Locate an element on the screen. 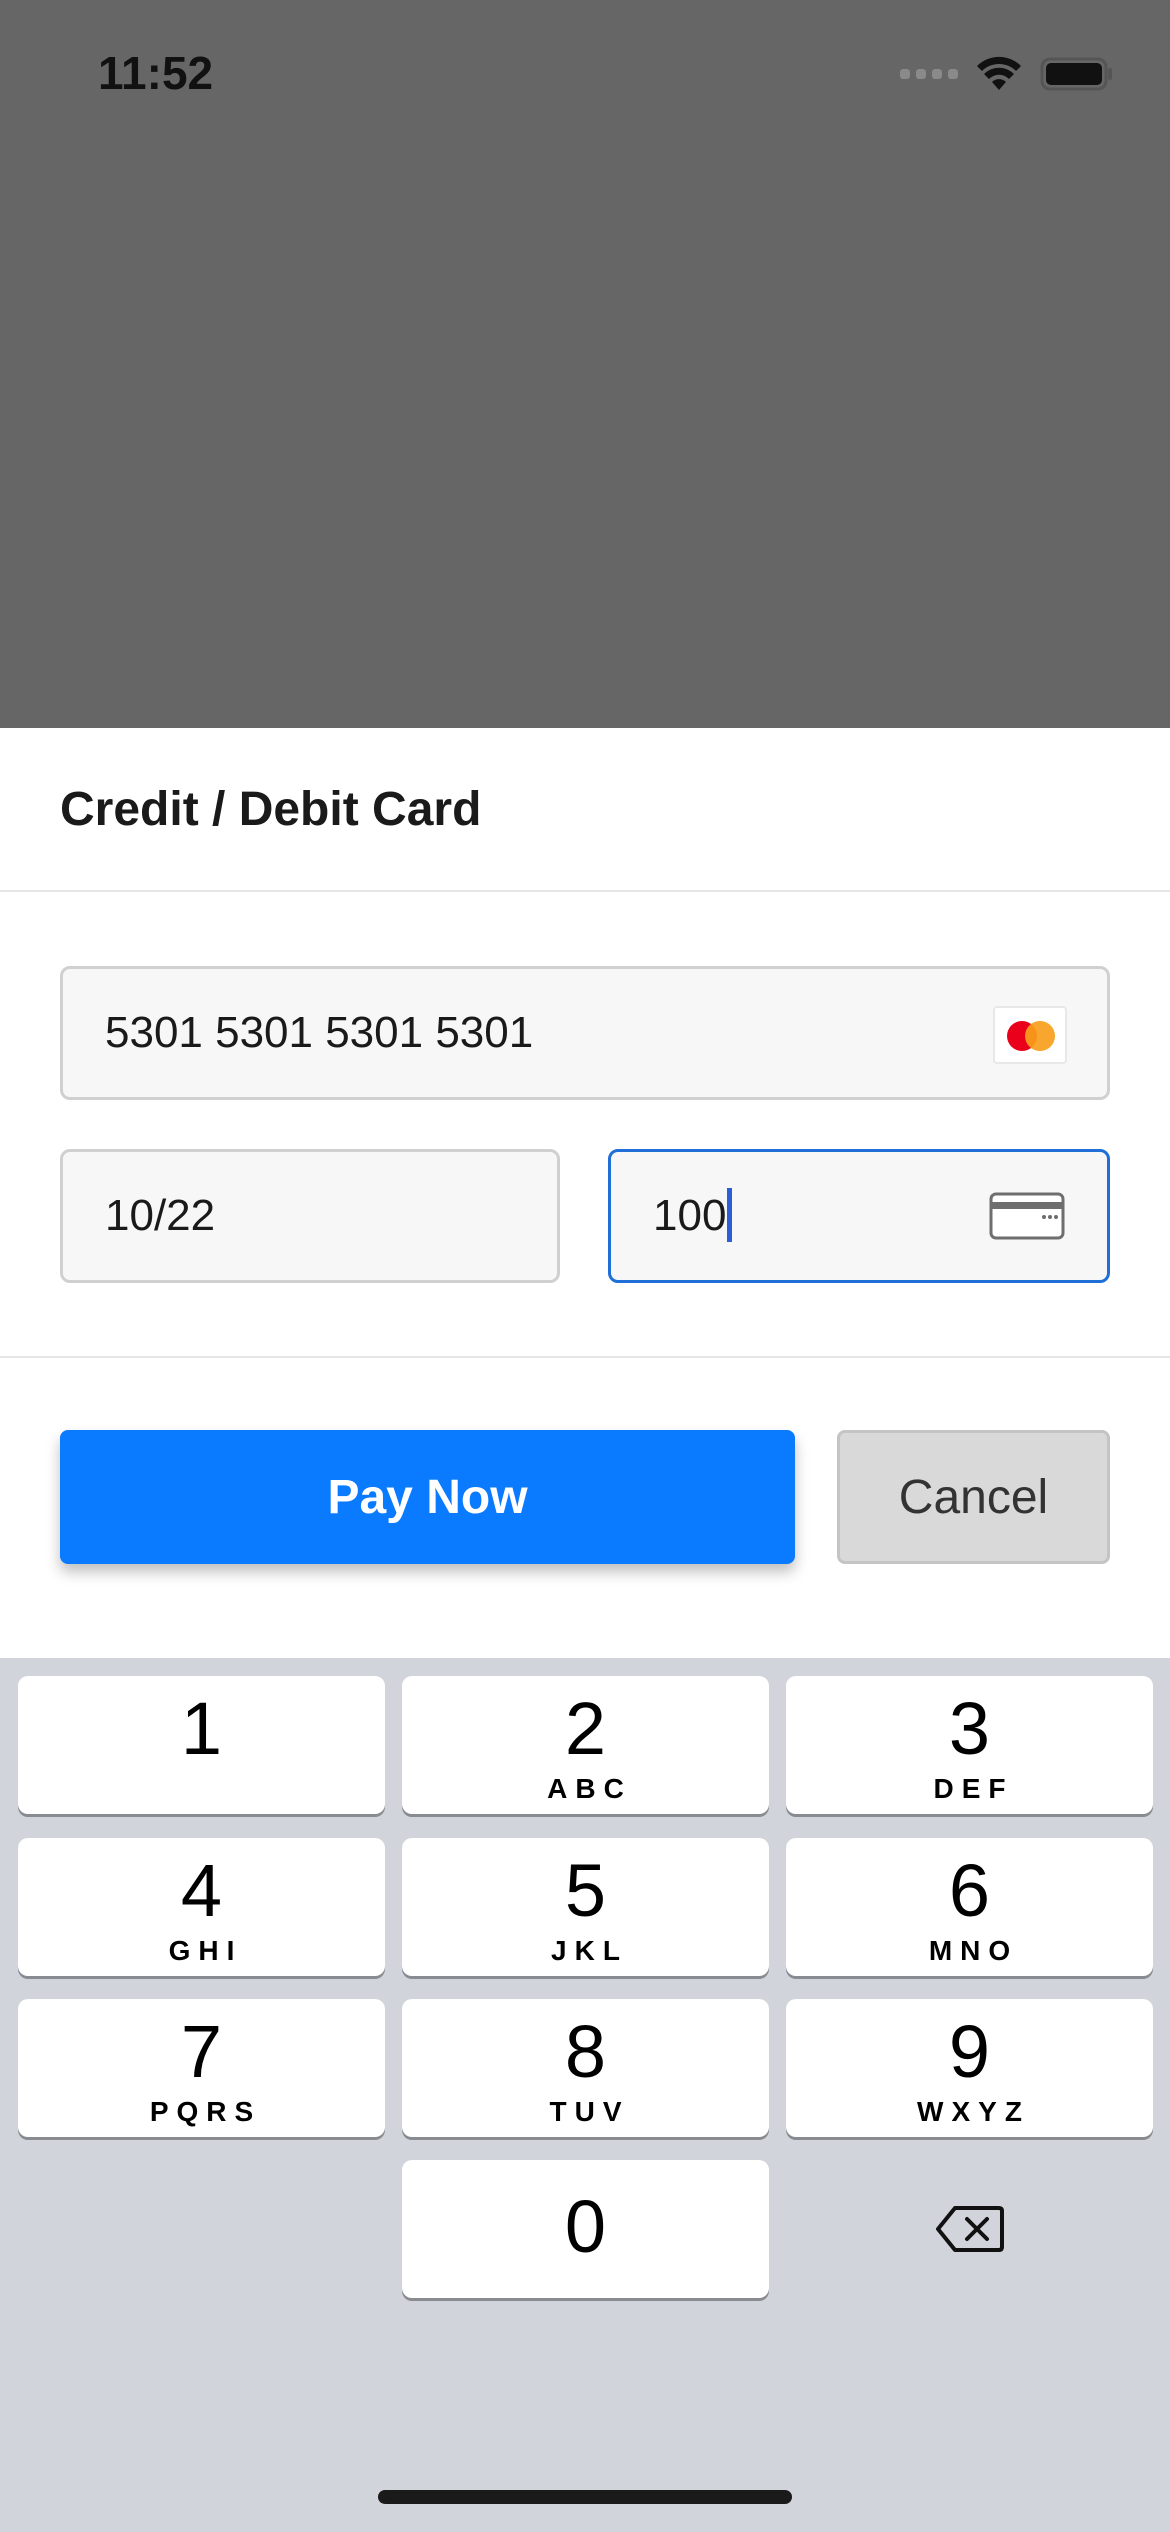 Image resolution: width=1170 pixels, height=2532 pixels. pay-now-button: Pay Now is located at coordinates (427, 1497).